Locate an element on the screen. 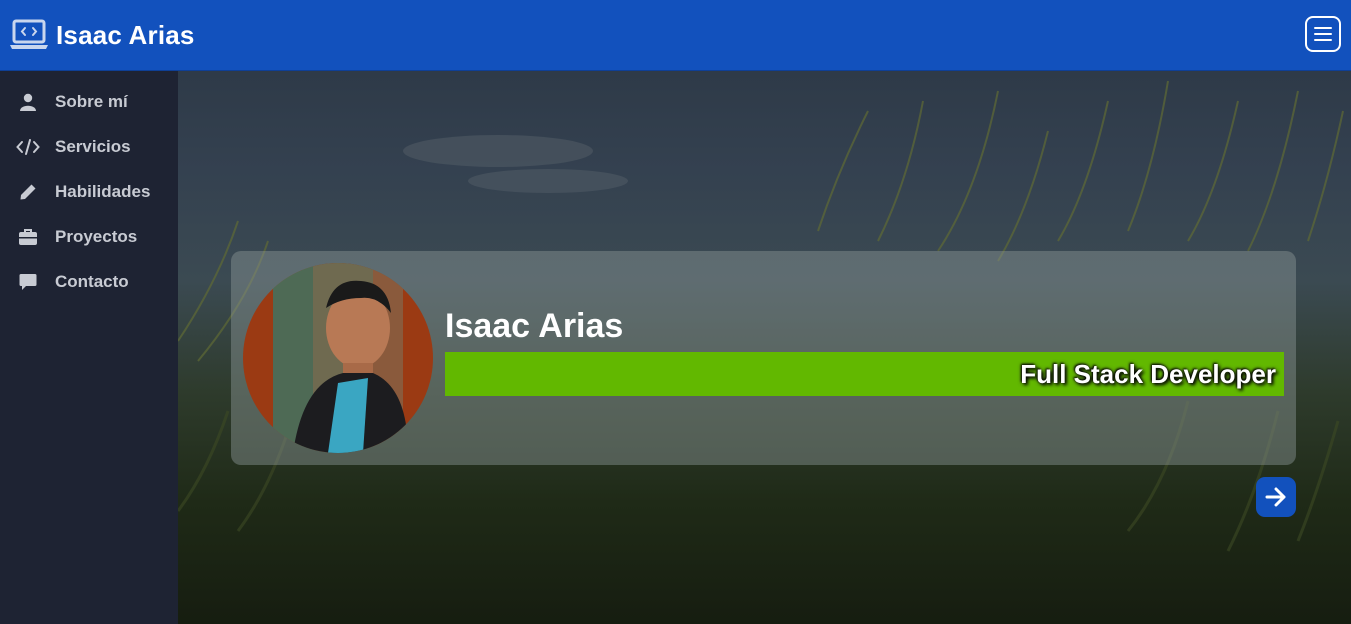 The width and height of the screenshot is (1351, 624). role-title: Full Stack Developer is located at coordinates (1148, 373).